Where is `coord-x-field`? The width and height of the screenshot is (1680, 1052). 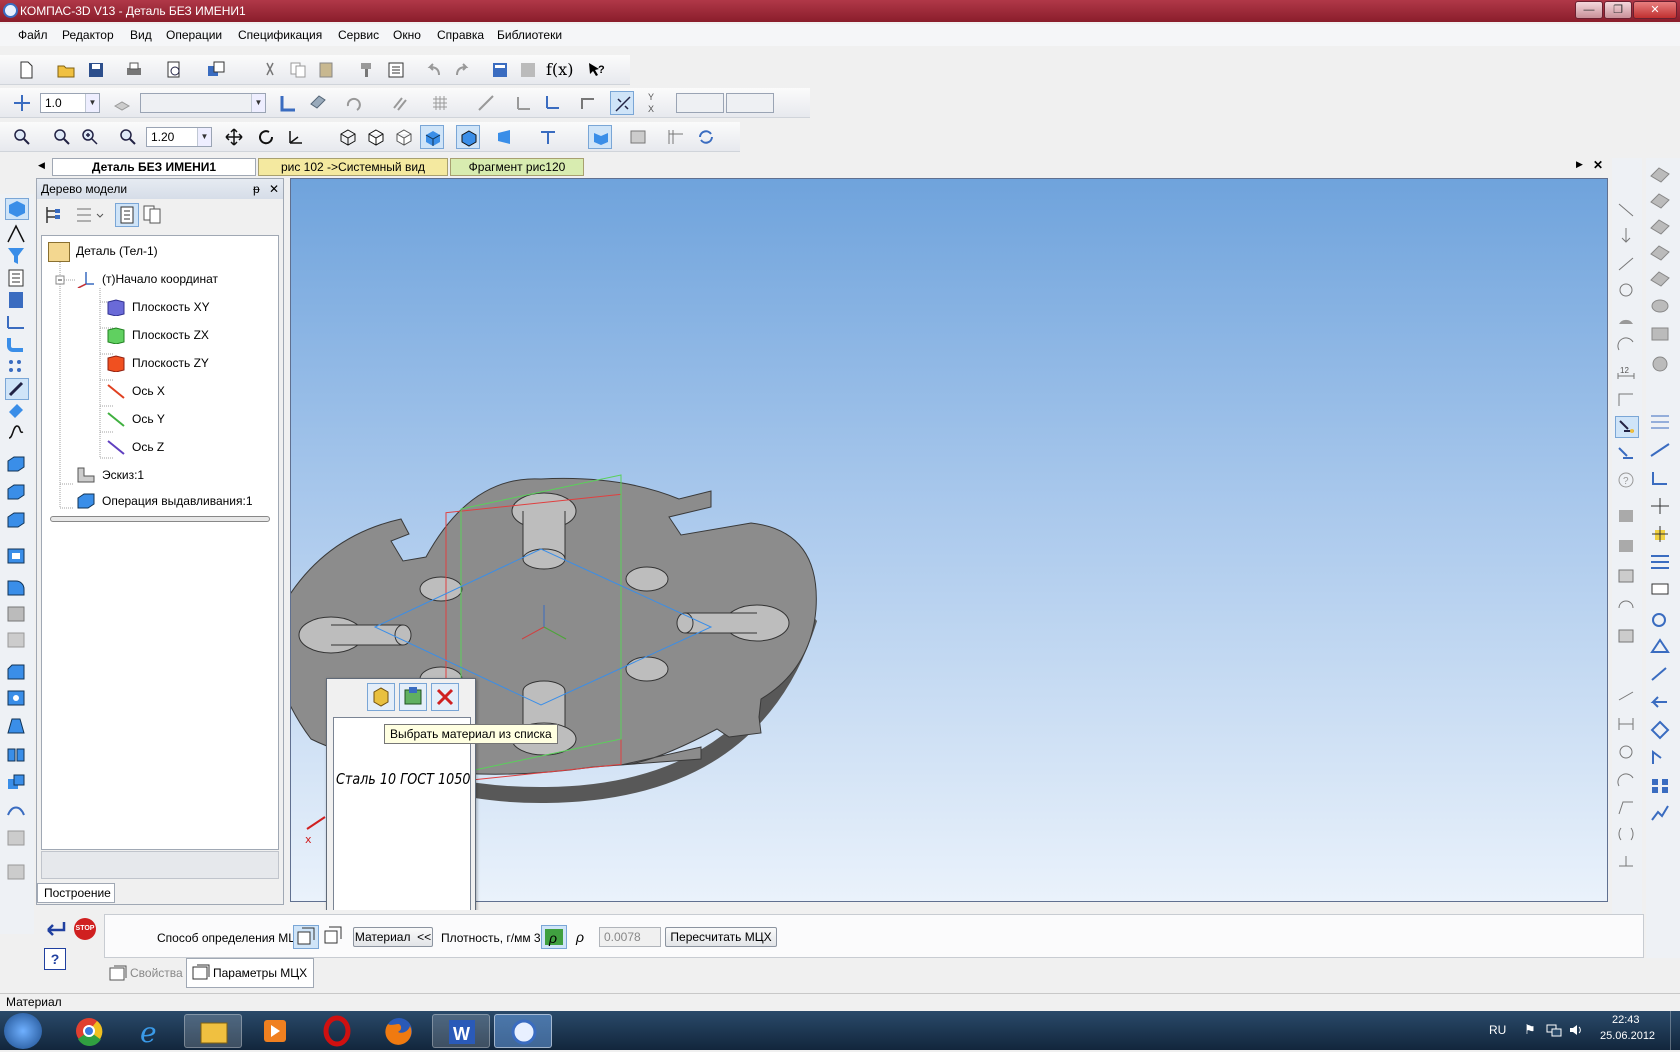 coord-x-field is located at coordinates (700, 103).